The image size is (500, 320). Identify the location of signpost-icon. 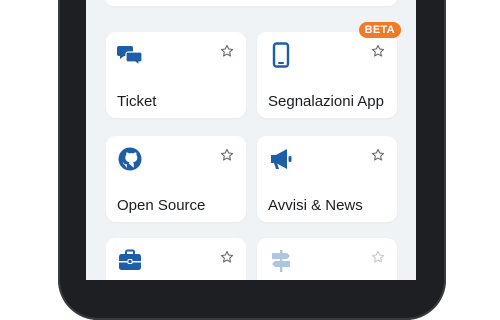
(281, 261).